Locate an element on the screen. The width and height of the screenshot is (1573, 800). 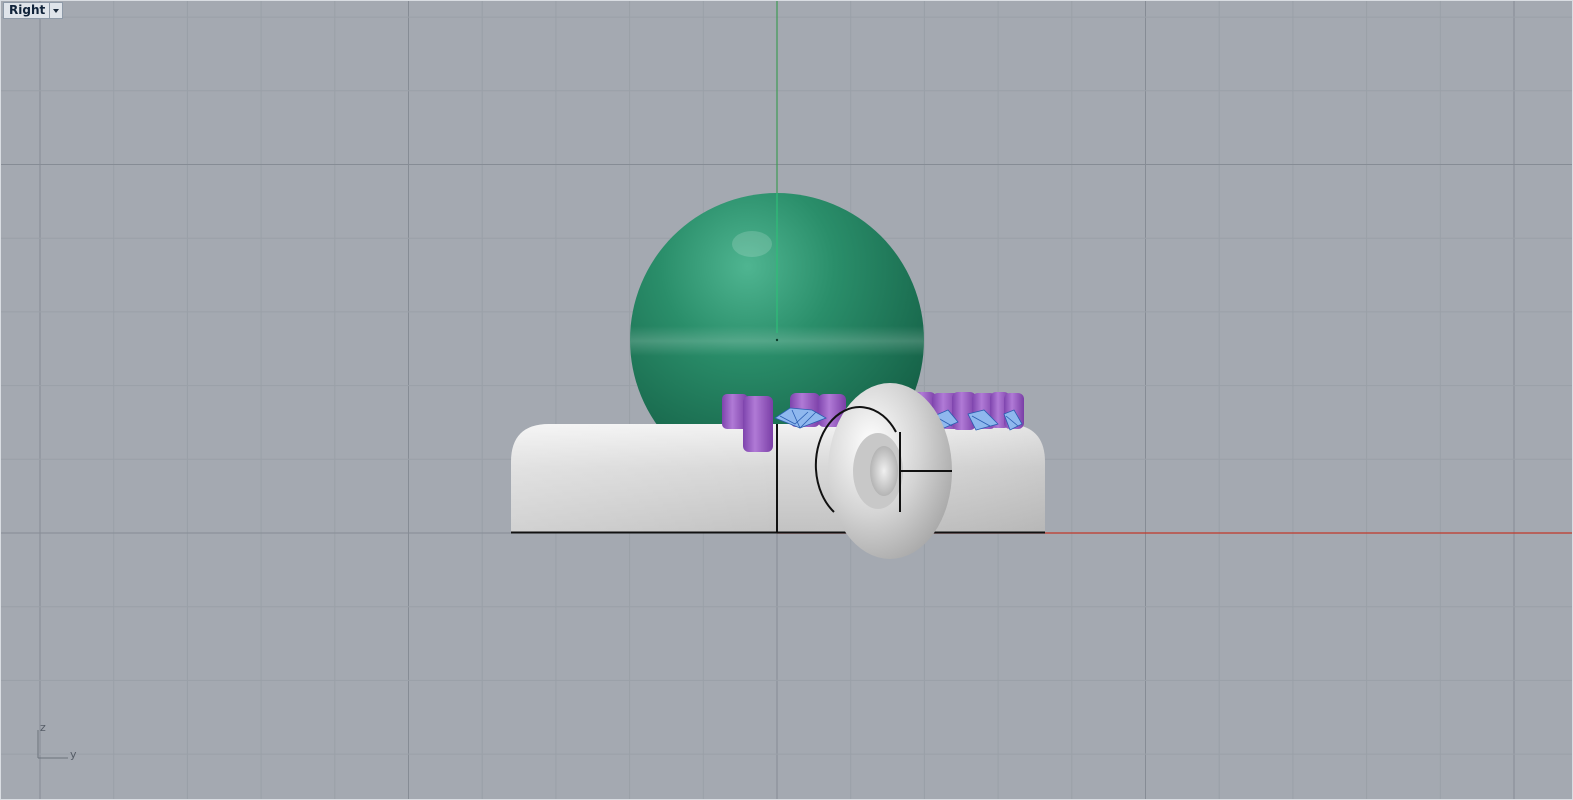
axis-label-z: z is located at coordinates (43, 727).